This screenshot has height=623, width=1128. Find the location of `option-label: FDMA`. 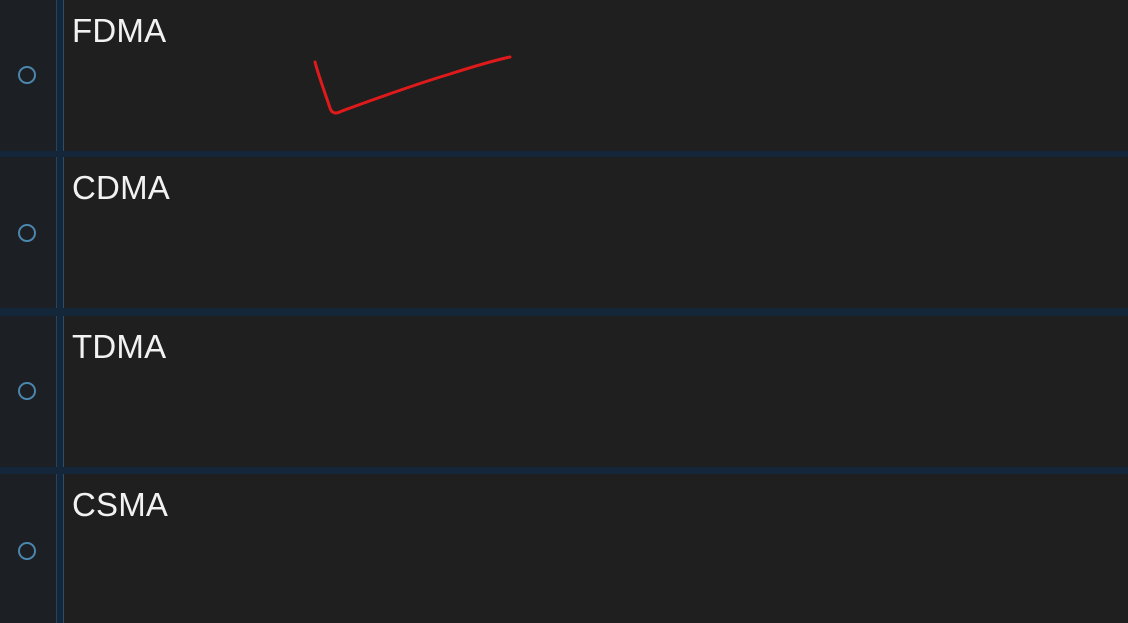

option-label: FDMA is located at coordinates (119, 30).